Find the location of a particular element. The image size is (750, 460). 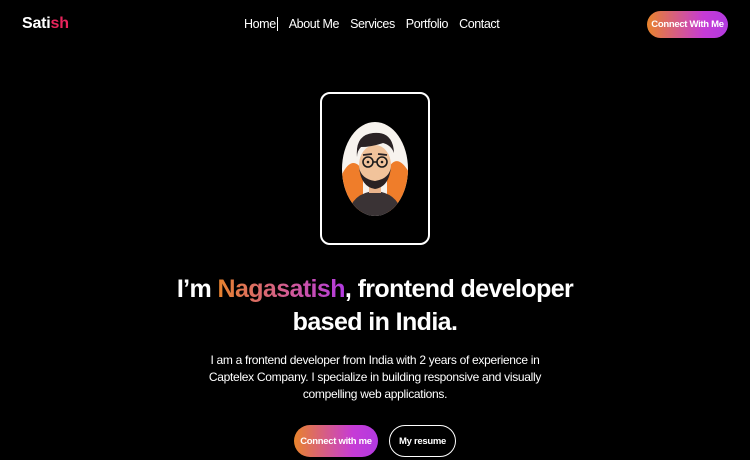

headline-line2: based in India. is located at coordinates (375, 322).